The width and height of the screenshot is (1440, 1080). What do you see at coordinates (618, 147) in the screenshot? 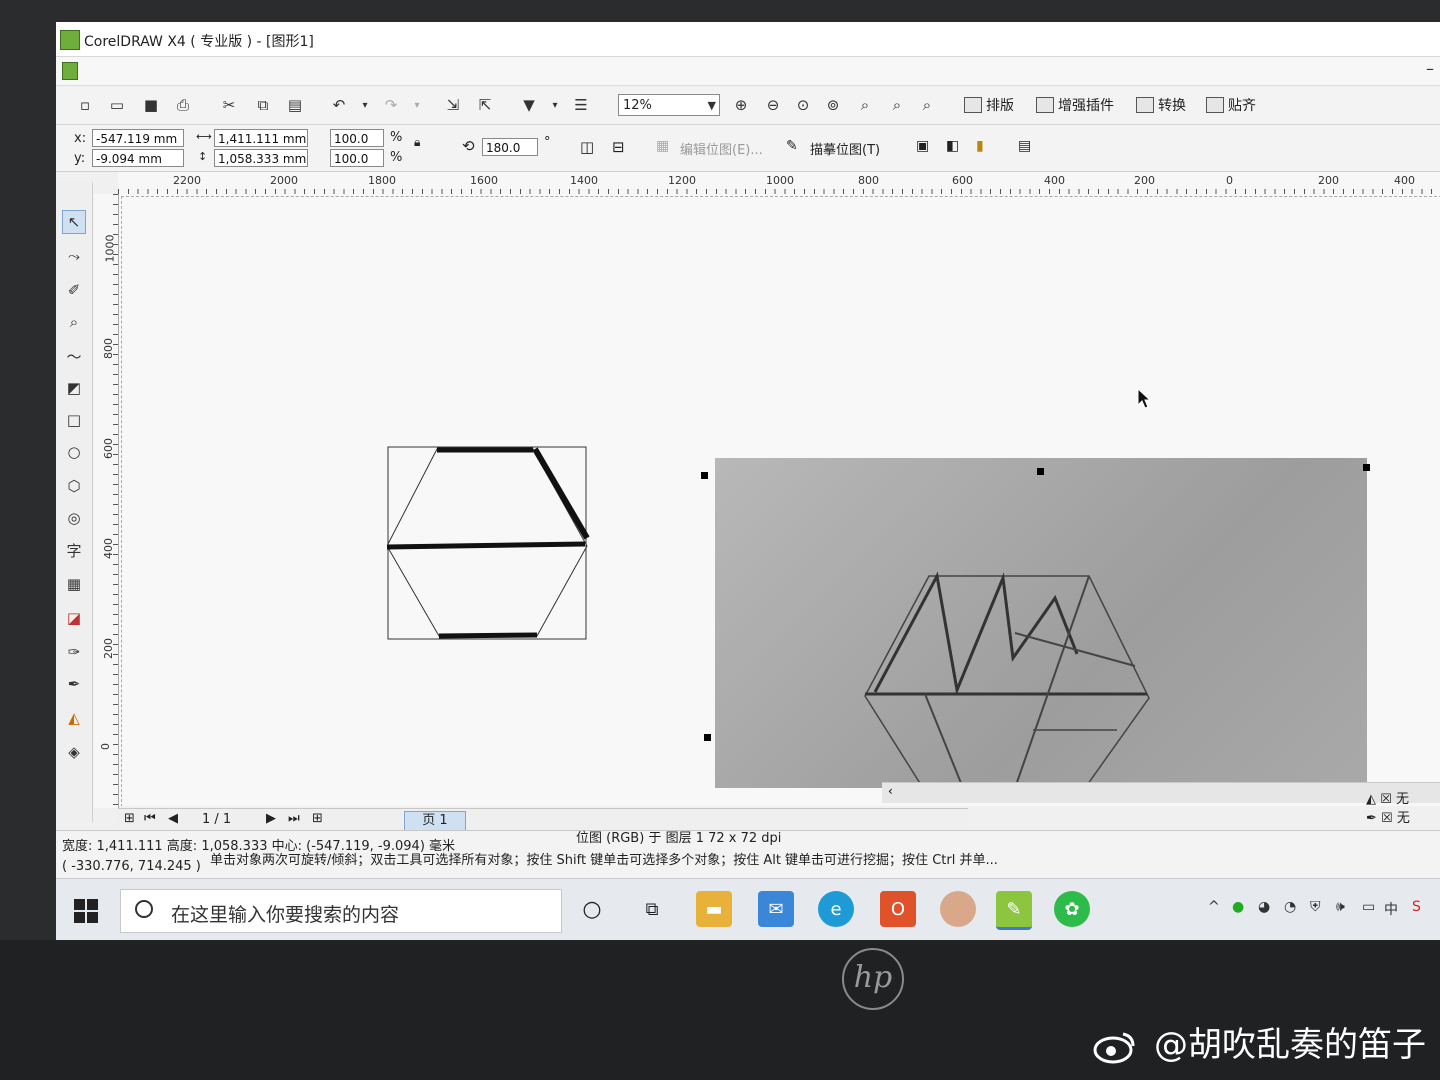
I see `mirror-vertical-icon: ⊟` at bounding box center [618, 147].